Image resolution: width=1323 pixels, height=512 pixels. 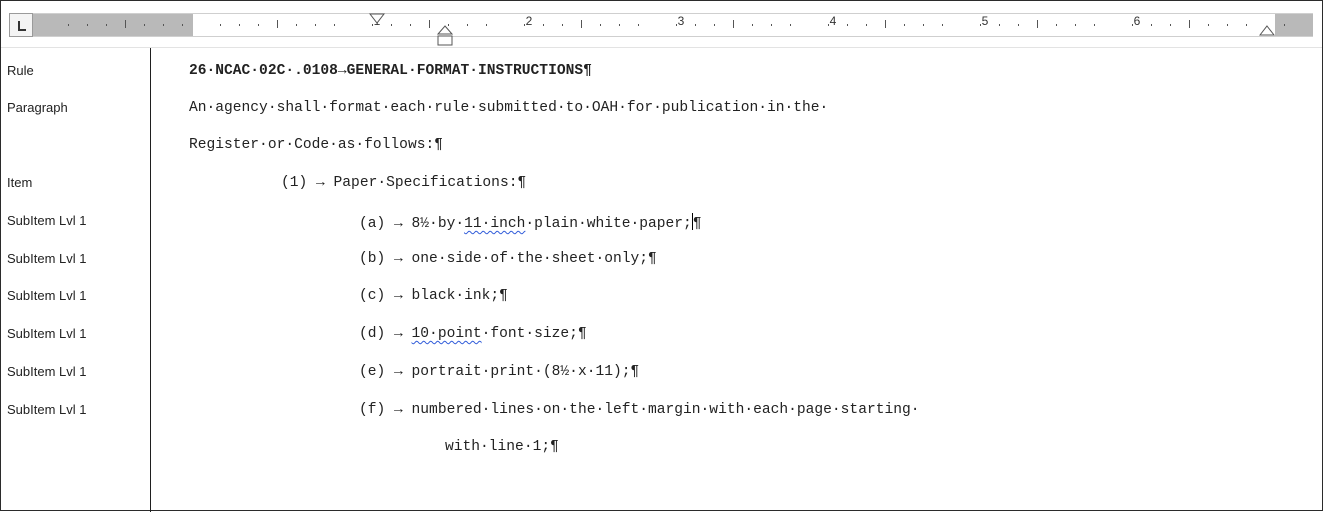 What do you see at coordinates (529, 21) in the screenshot?
I see `ruler-number: 2` at bounding box center [529, 21].